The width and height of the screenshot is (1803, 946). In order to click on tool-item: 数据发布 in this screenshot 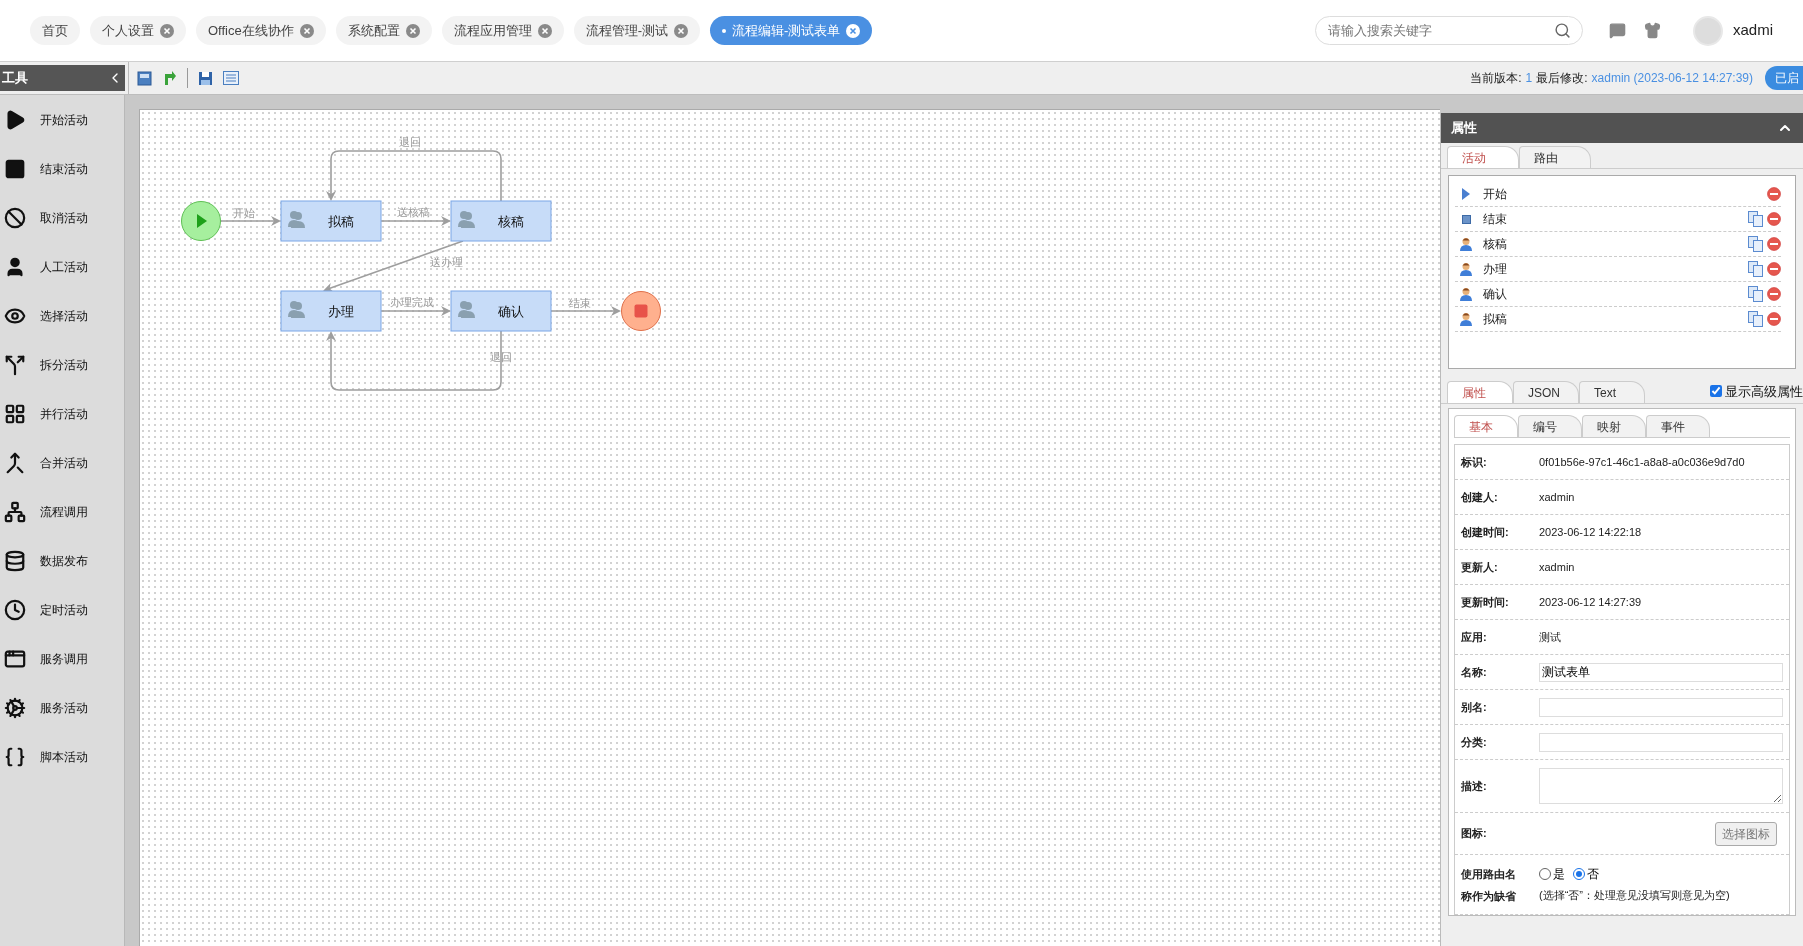, I will do `click(64, 560)`.